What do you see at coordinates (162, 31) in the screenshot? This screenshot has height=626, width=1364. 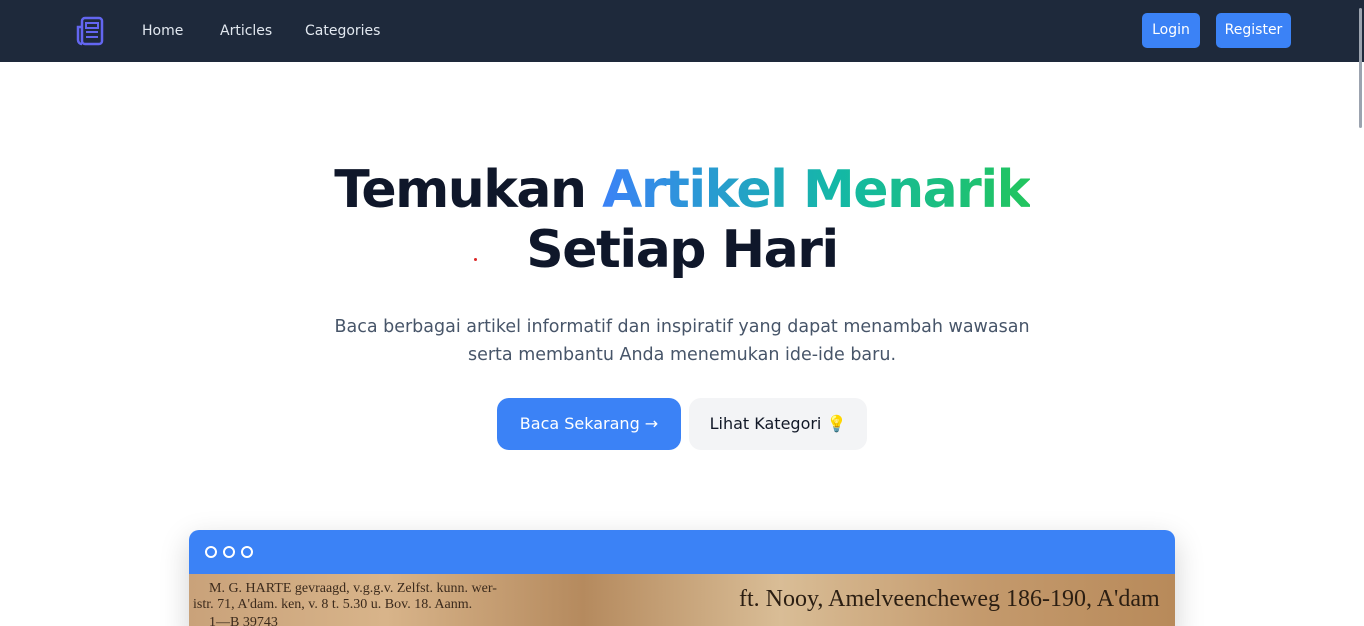 I see `nav-link-home: Home` at bounding box center [162, 31].